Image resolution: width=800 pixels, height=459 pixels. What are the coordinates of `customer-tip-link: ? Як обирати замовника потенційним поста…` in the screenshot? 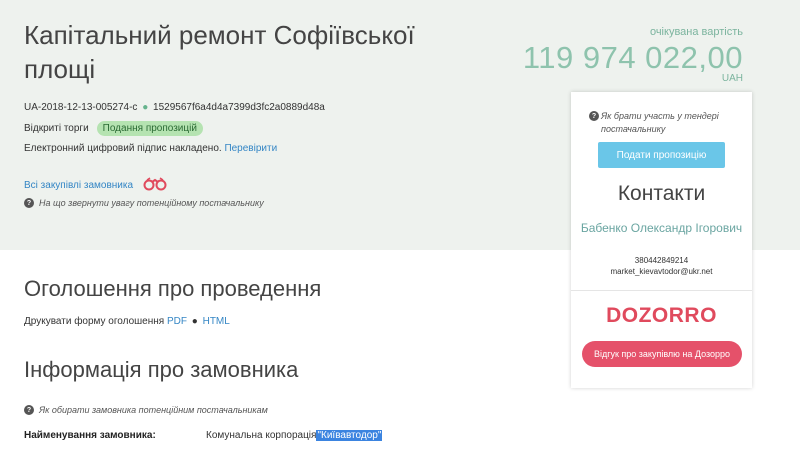 It's located at (146, 410).